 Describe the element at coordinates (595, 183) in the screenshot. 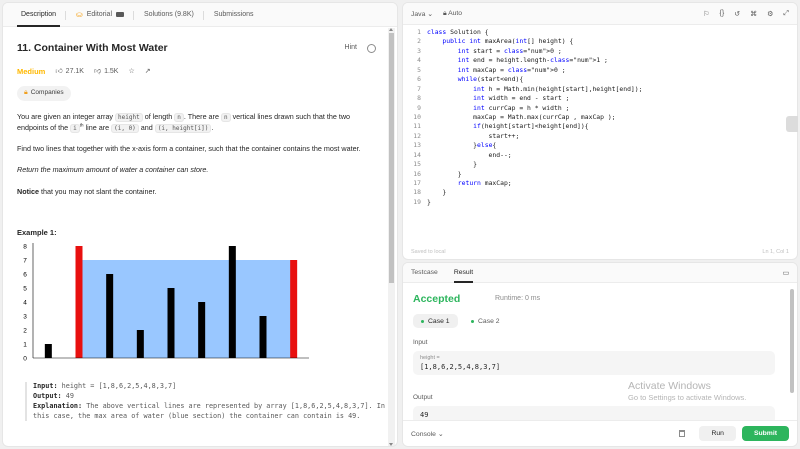

I see `code-line: 17 return maxCap;` at that location.